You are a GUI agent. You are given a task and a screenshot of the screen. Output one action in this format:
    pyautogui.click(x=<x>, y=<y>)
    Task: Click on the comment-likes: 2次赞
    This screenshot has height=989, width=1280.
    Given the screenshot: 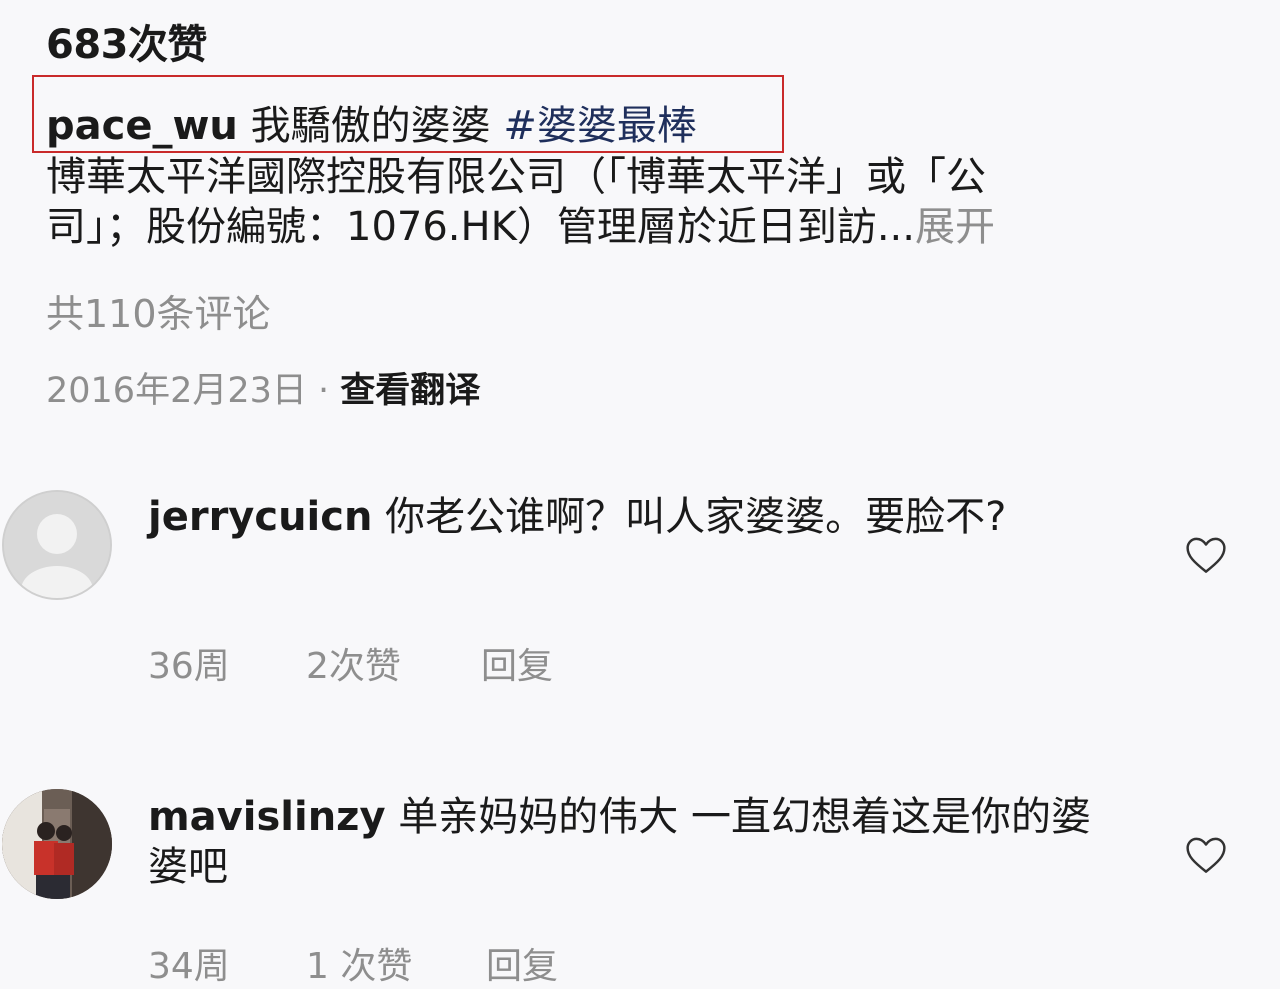 What is the action you would take?
    pyautogui.click(x=353, y=663)
    